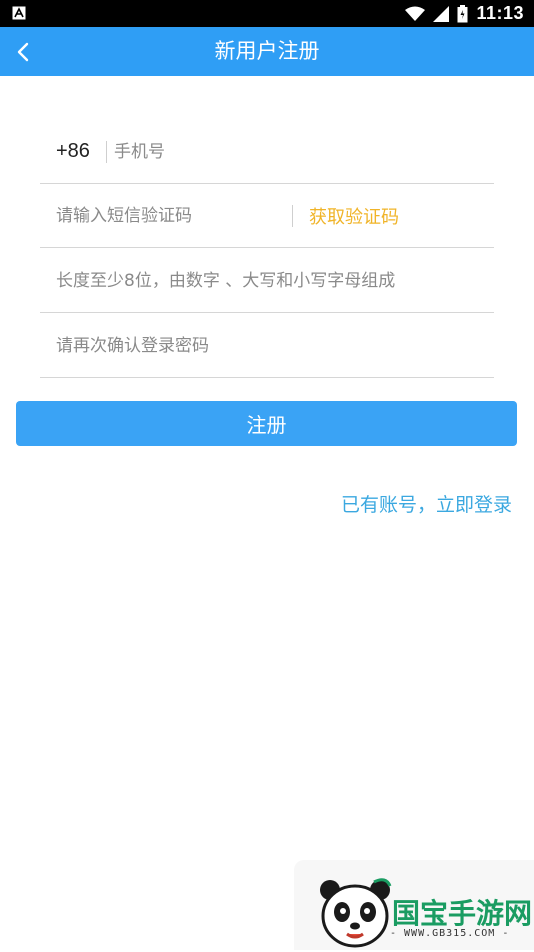 The width and height of the screenshot is (534, 952). What do you see at coordinates (462, 13) in the screenshot?
I see `battery-icon` at bounding box center [462, 13].